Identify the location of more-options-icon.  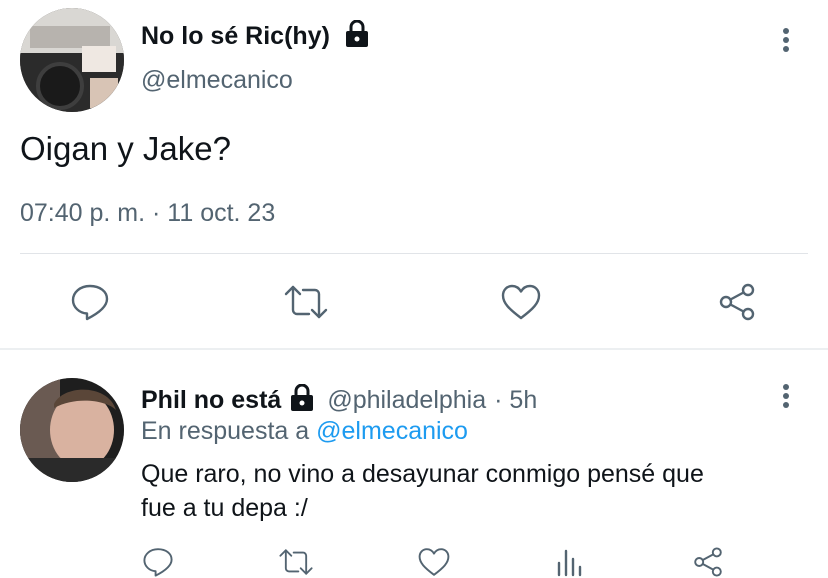
(786, 43).